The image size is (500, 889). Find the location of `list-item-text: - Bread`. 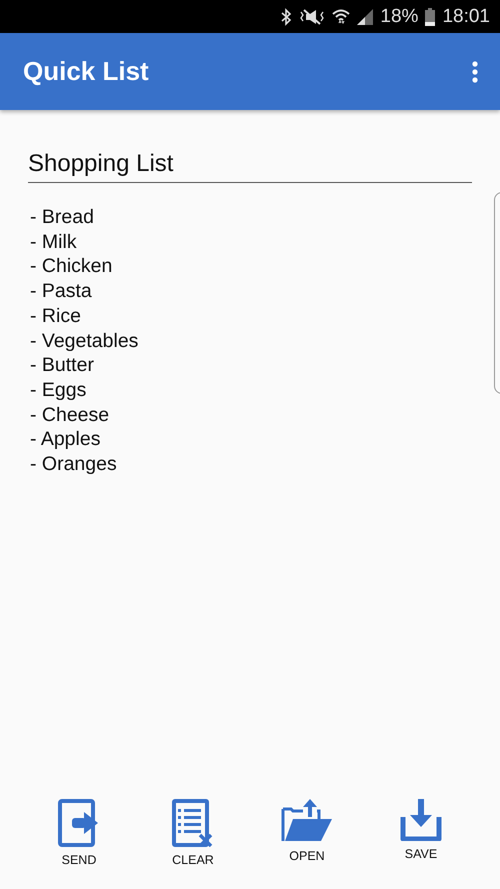

list-item-text: - Bread is located at coordinates (62, 217).